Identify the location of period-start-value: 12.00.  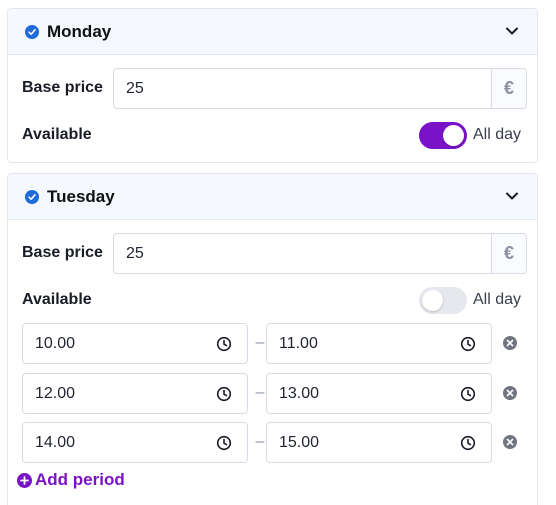
(55, 394).